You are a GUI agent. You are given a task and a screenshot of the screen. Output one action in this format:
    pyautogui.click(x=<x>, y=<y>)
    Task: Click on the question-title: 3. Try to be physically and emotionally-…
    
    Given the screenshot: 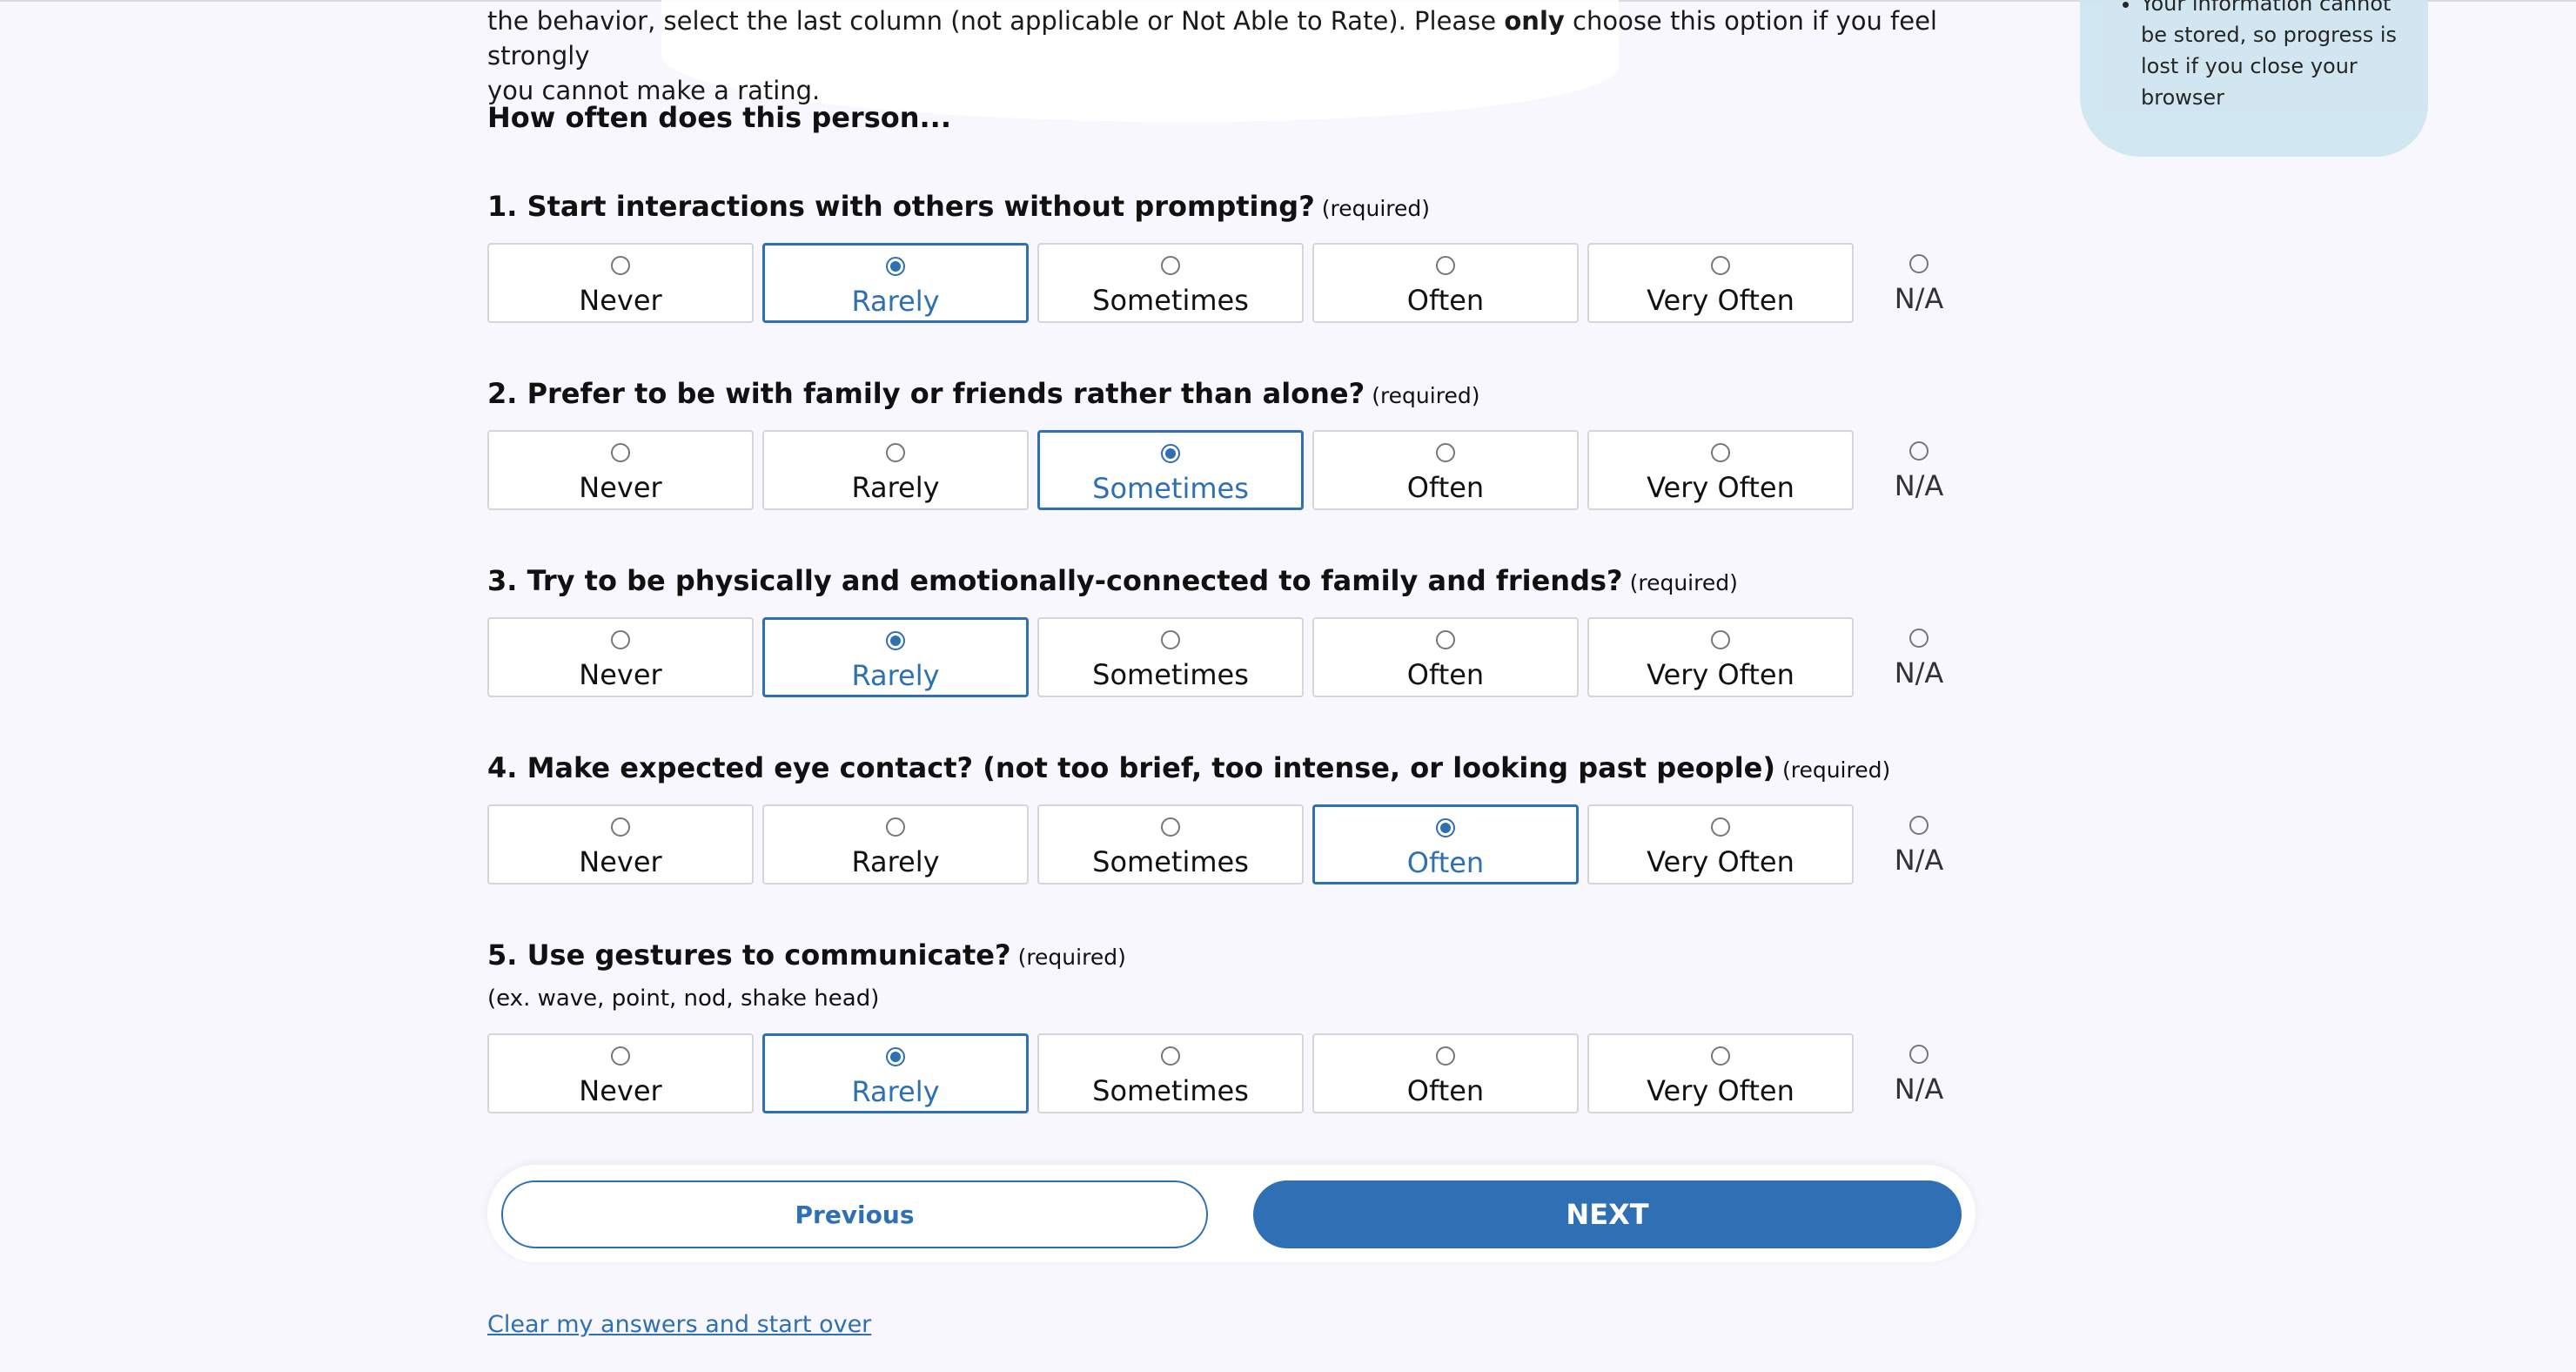 What is the action you would take?
    pyautogui.click(x=1113, y=580)
    